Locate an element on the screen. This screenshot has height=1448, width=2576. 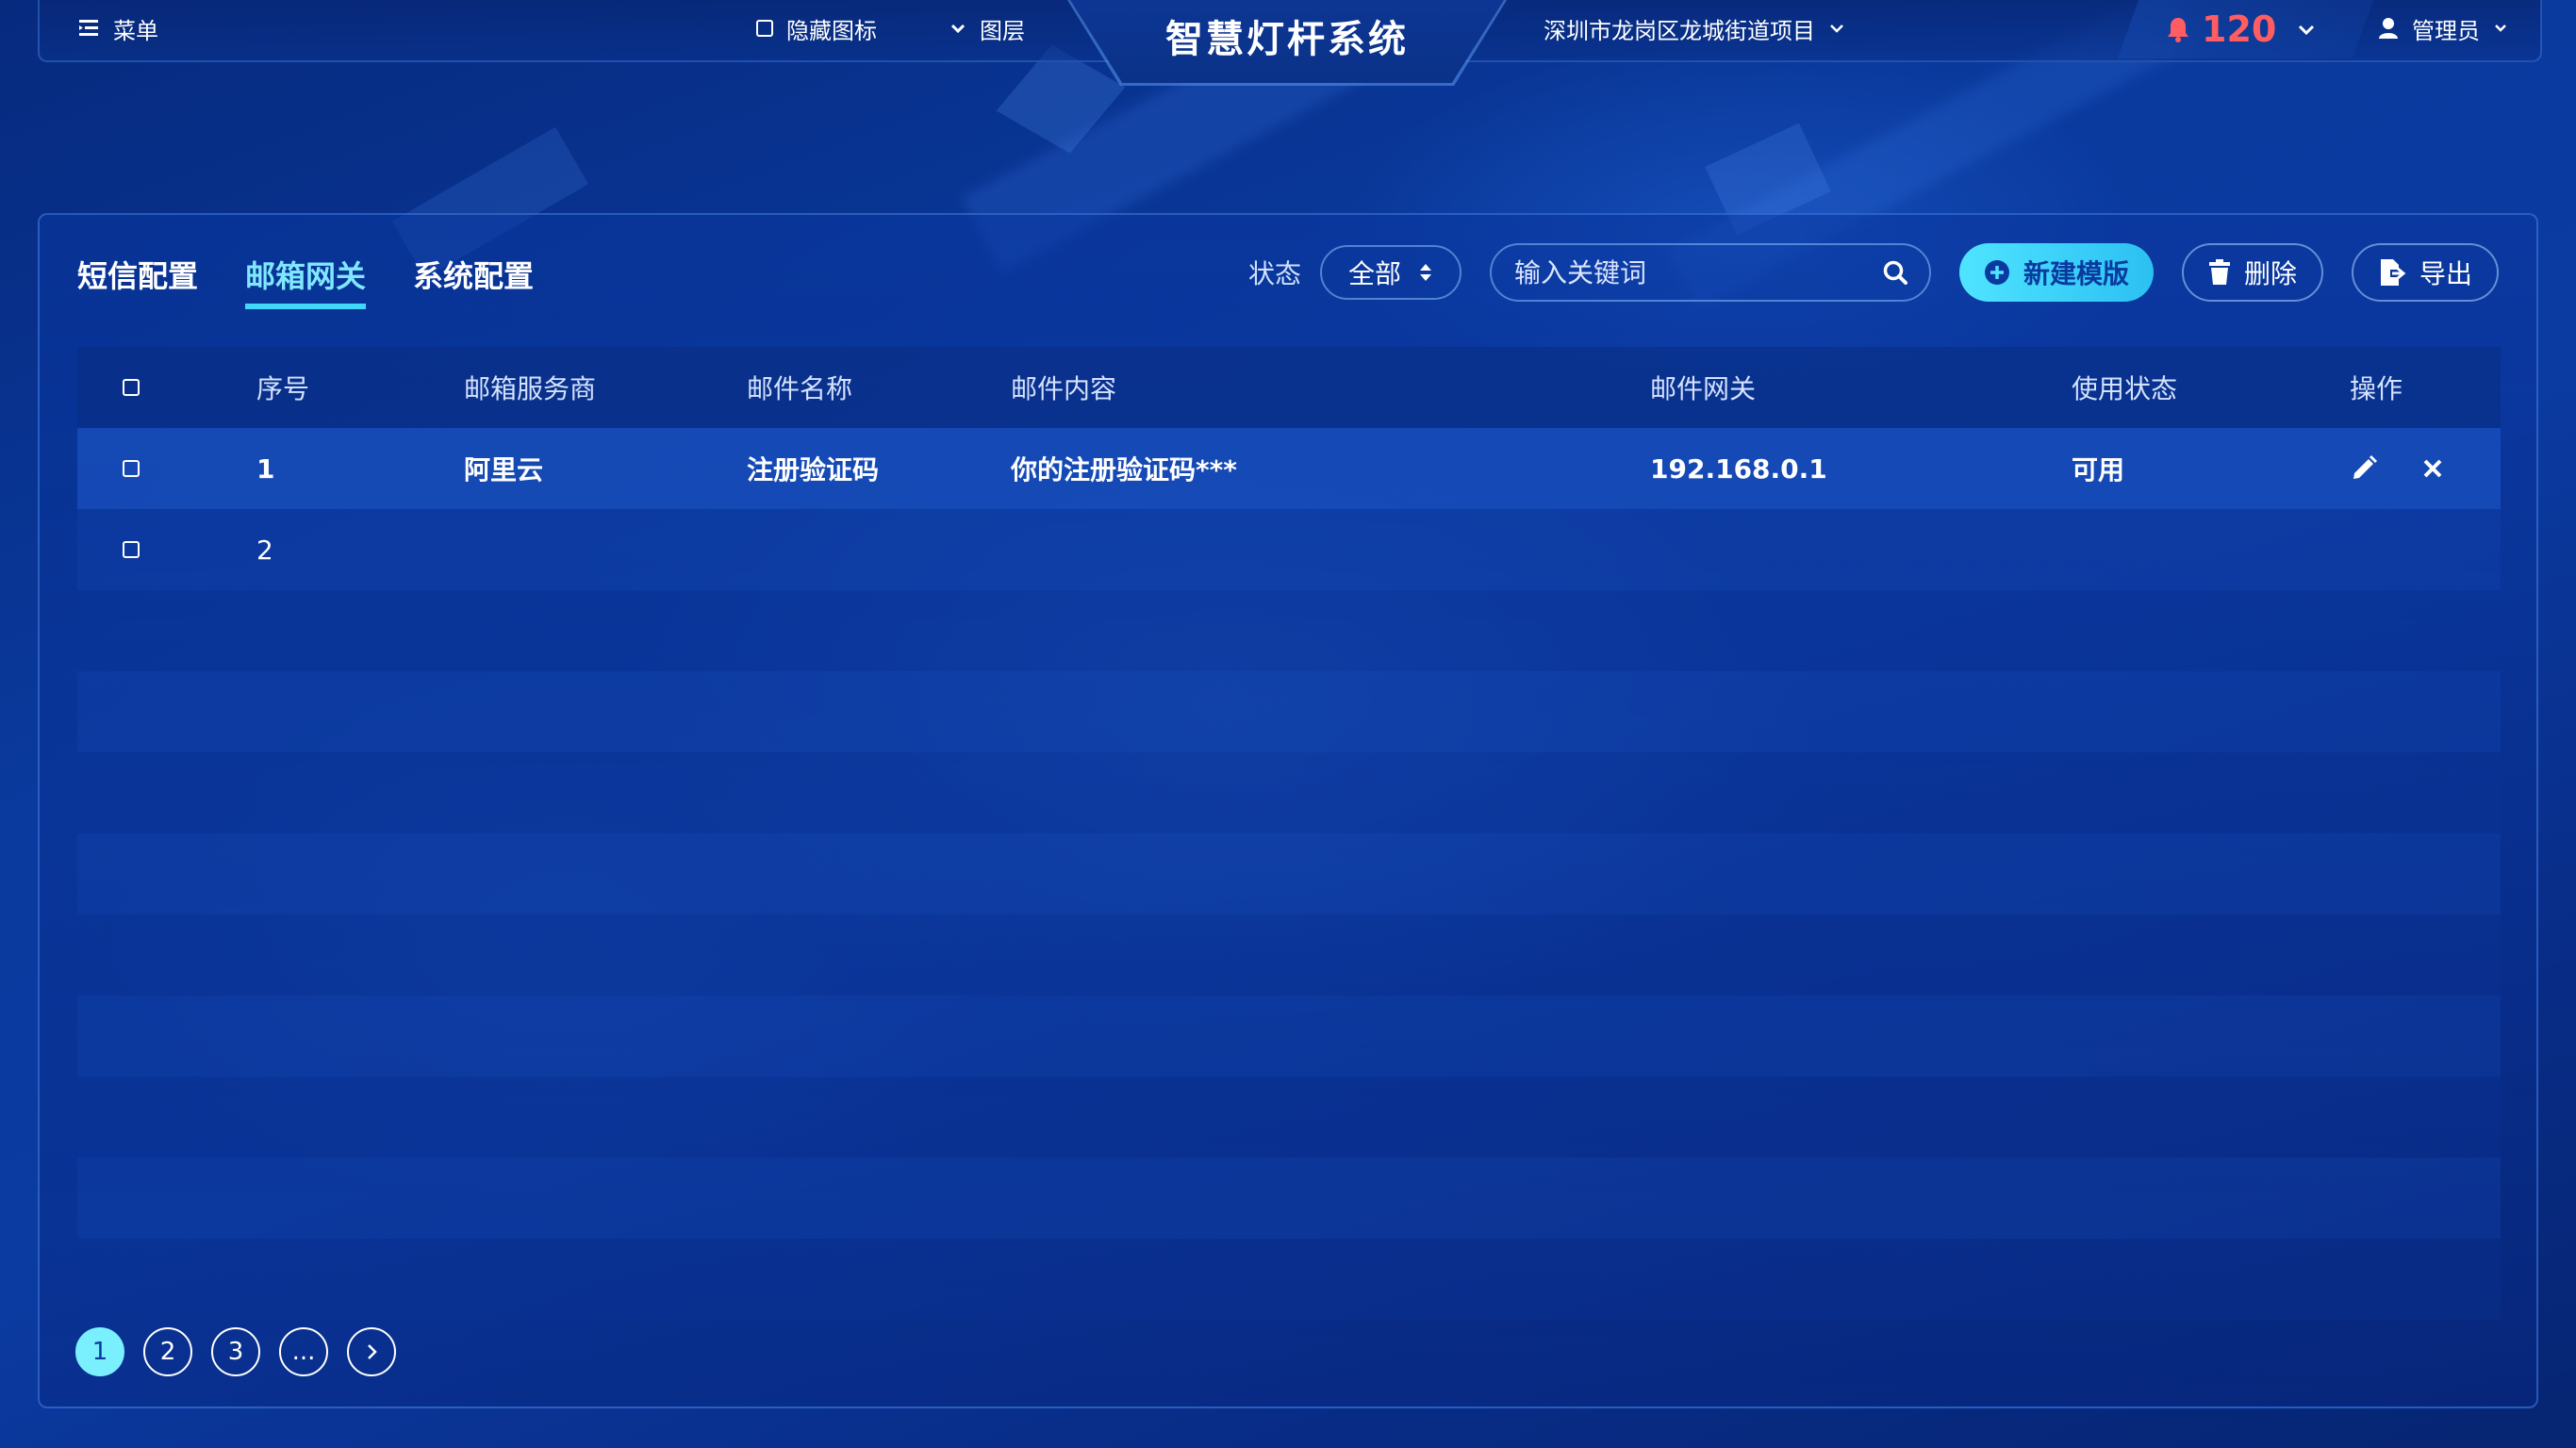
tab-mail-gateway: 邮箱网关 is located at coordinates (306, 281).